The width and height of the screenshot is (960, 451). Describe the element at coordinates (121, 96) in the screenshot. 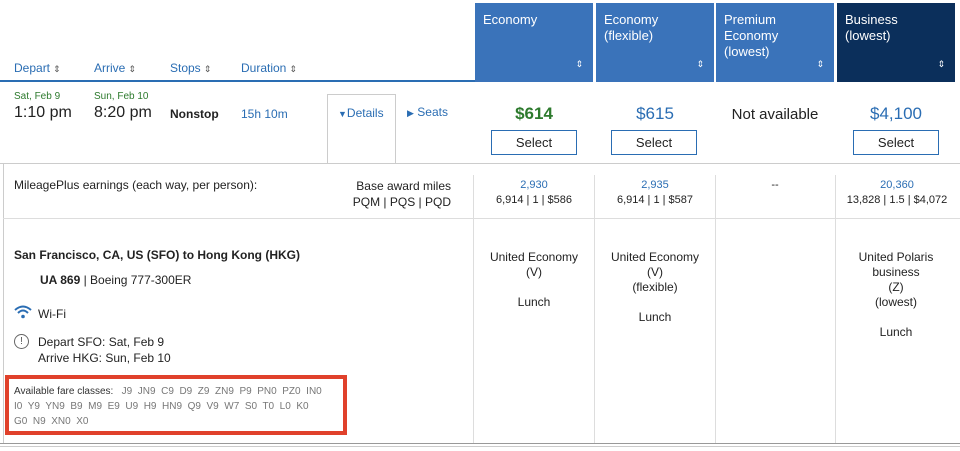

I see `arrive-date: Sun, Feb 10` at that location.